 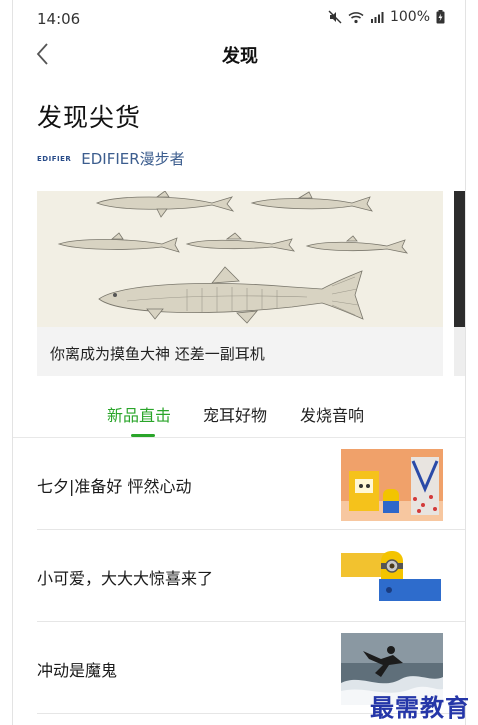 What do you see at coordinates (235, 414) in the screenshot?
I see `tab-ear-goodies: 宠耳好物` at bounding box center [235, 414].